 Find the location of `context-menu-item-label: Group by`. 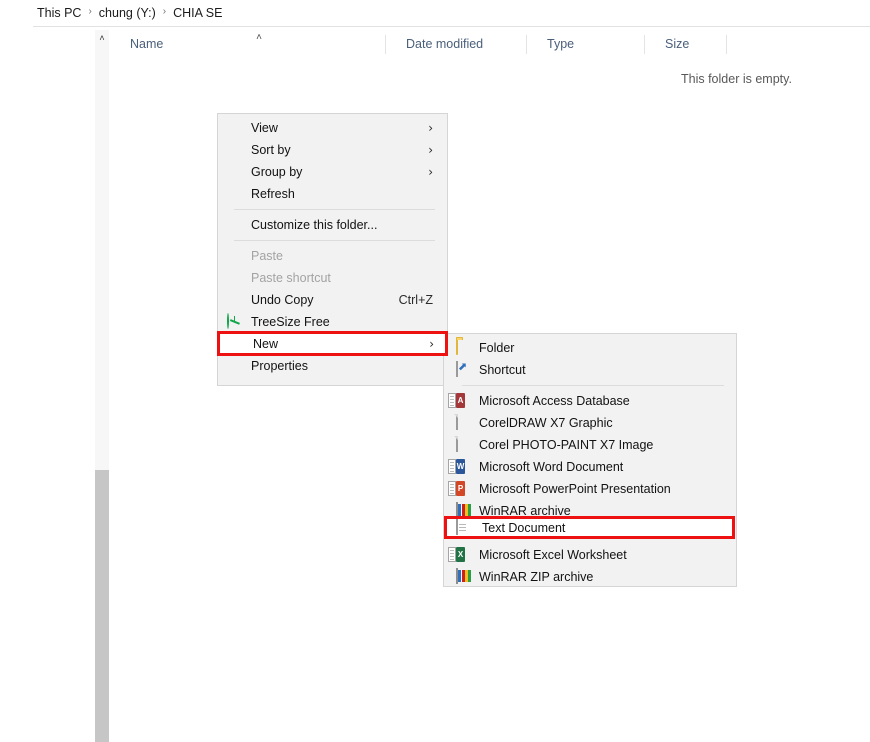

context-menu-item-label: Group by is located at coordinates (277, 172).